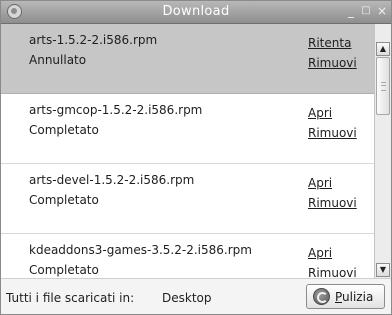 The image size is (392, 315). Describe the element at coordinates (116, 110) in the screenshot. I see `download-filename: arts-gmcop-1.5.2-2.i586.rpm` at that location.